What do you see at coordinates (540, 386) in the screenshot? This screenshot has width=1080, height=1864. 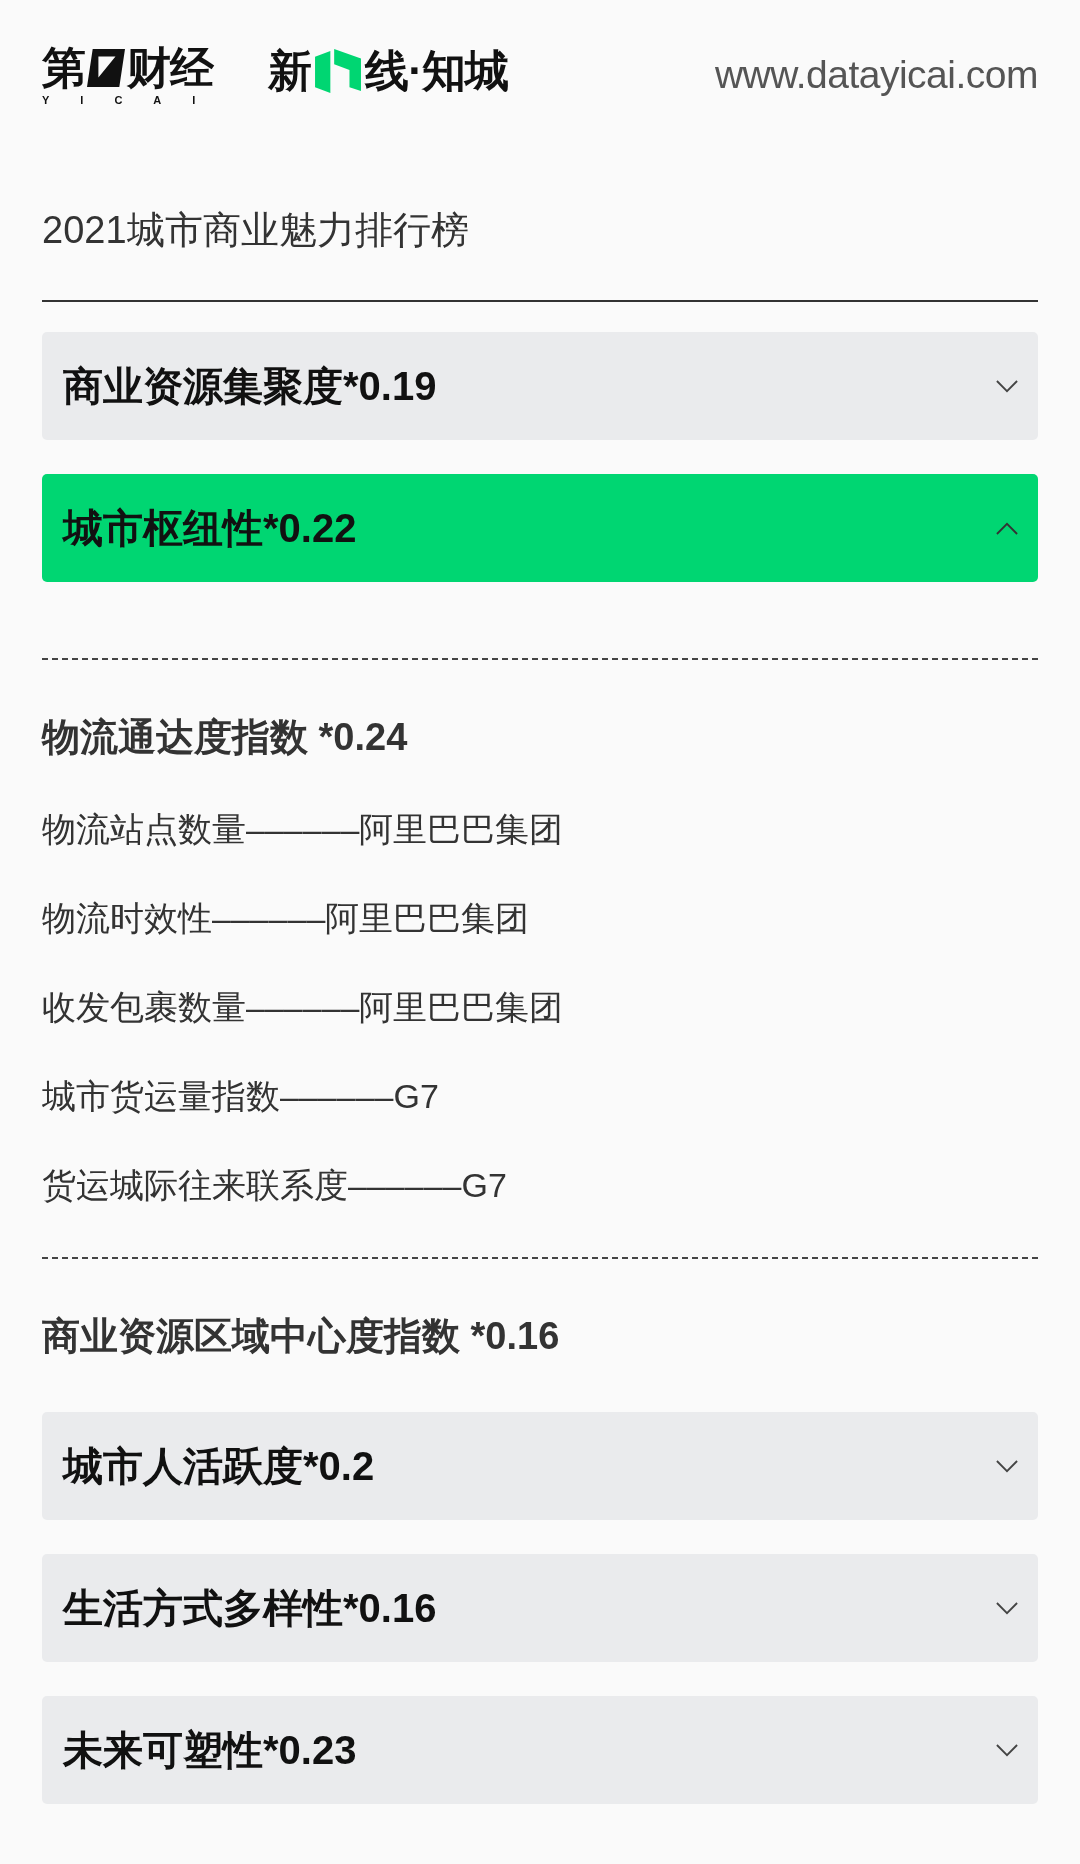 I see `accordion-header: 商业资源集聚度*0.19` at bounding box center [540, 386].